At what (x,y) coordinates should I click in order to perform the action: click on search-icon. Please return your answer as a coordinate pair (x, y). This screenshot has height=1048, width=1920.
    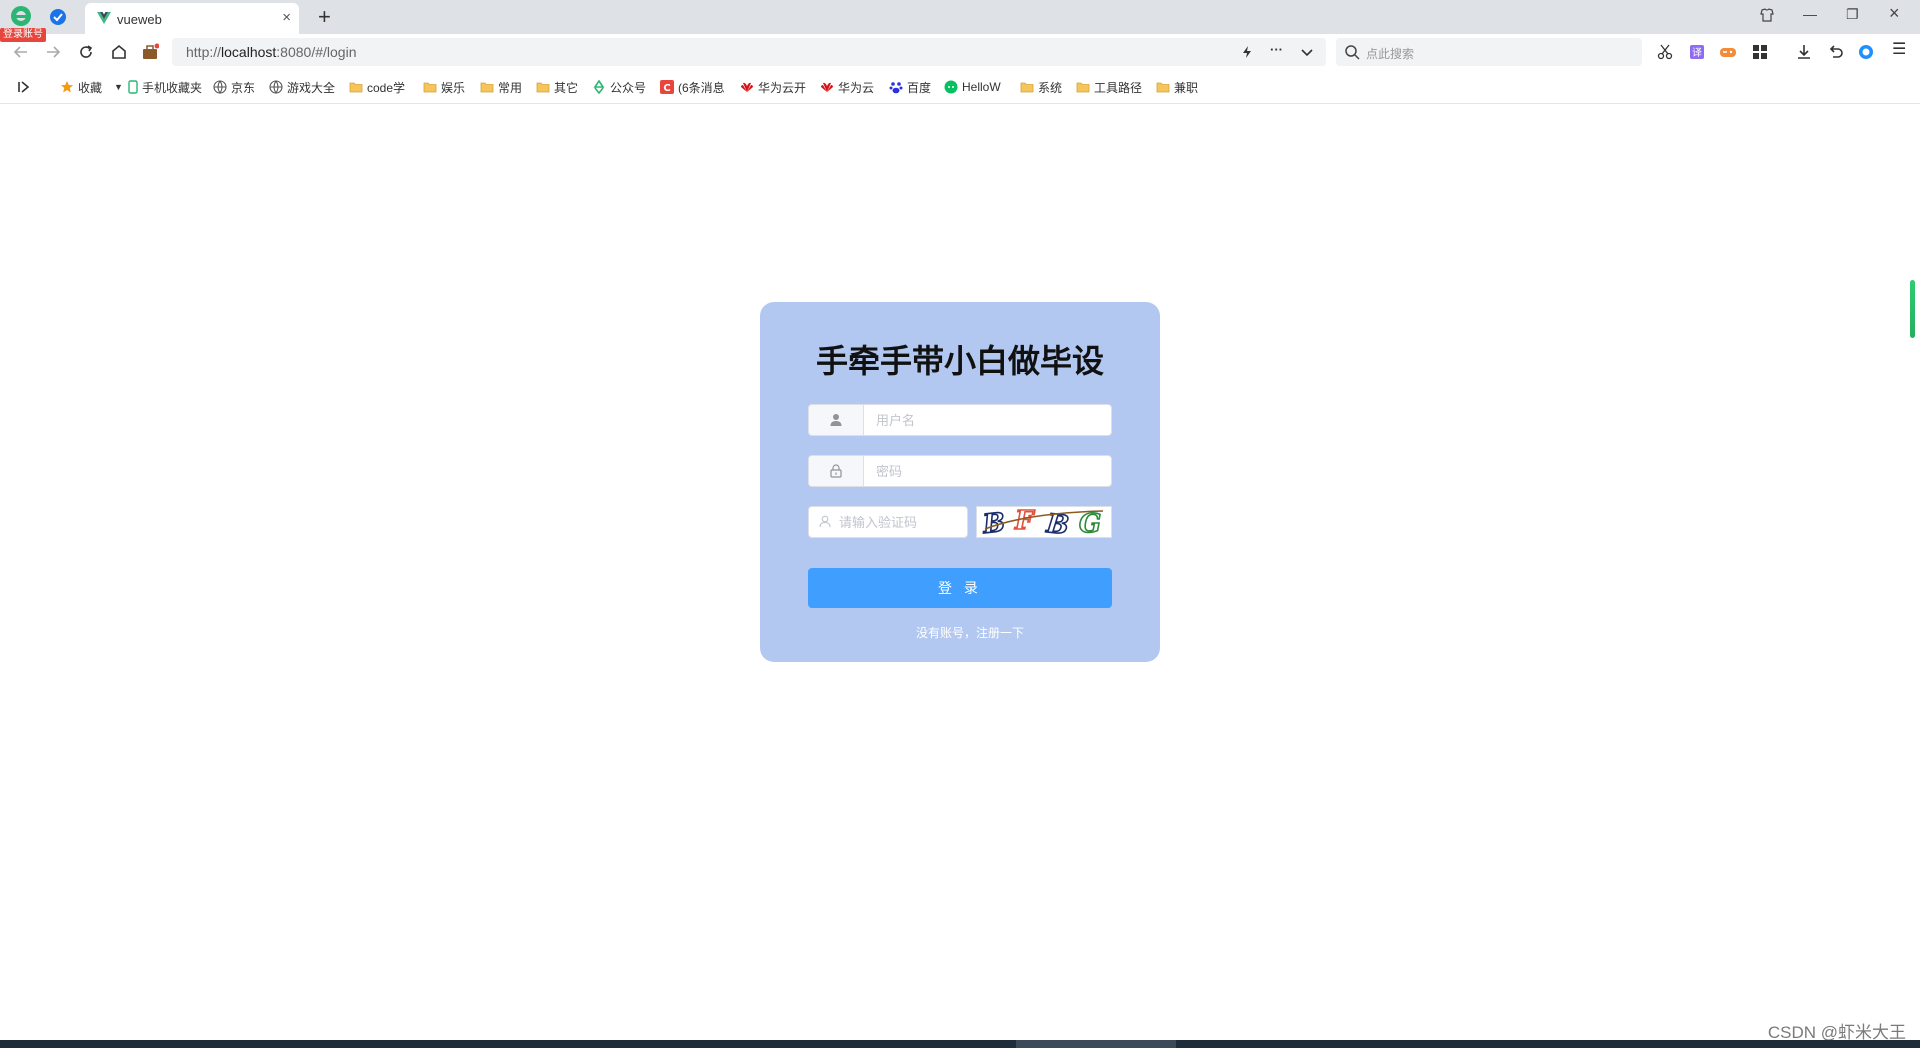
    Looking at the image, I should click on (1352, 52).